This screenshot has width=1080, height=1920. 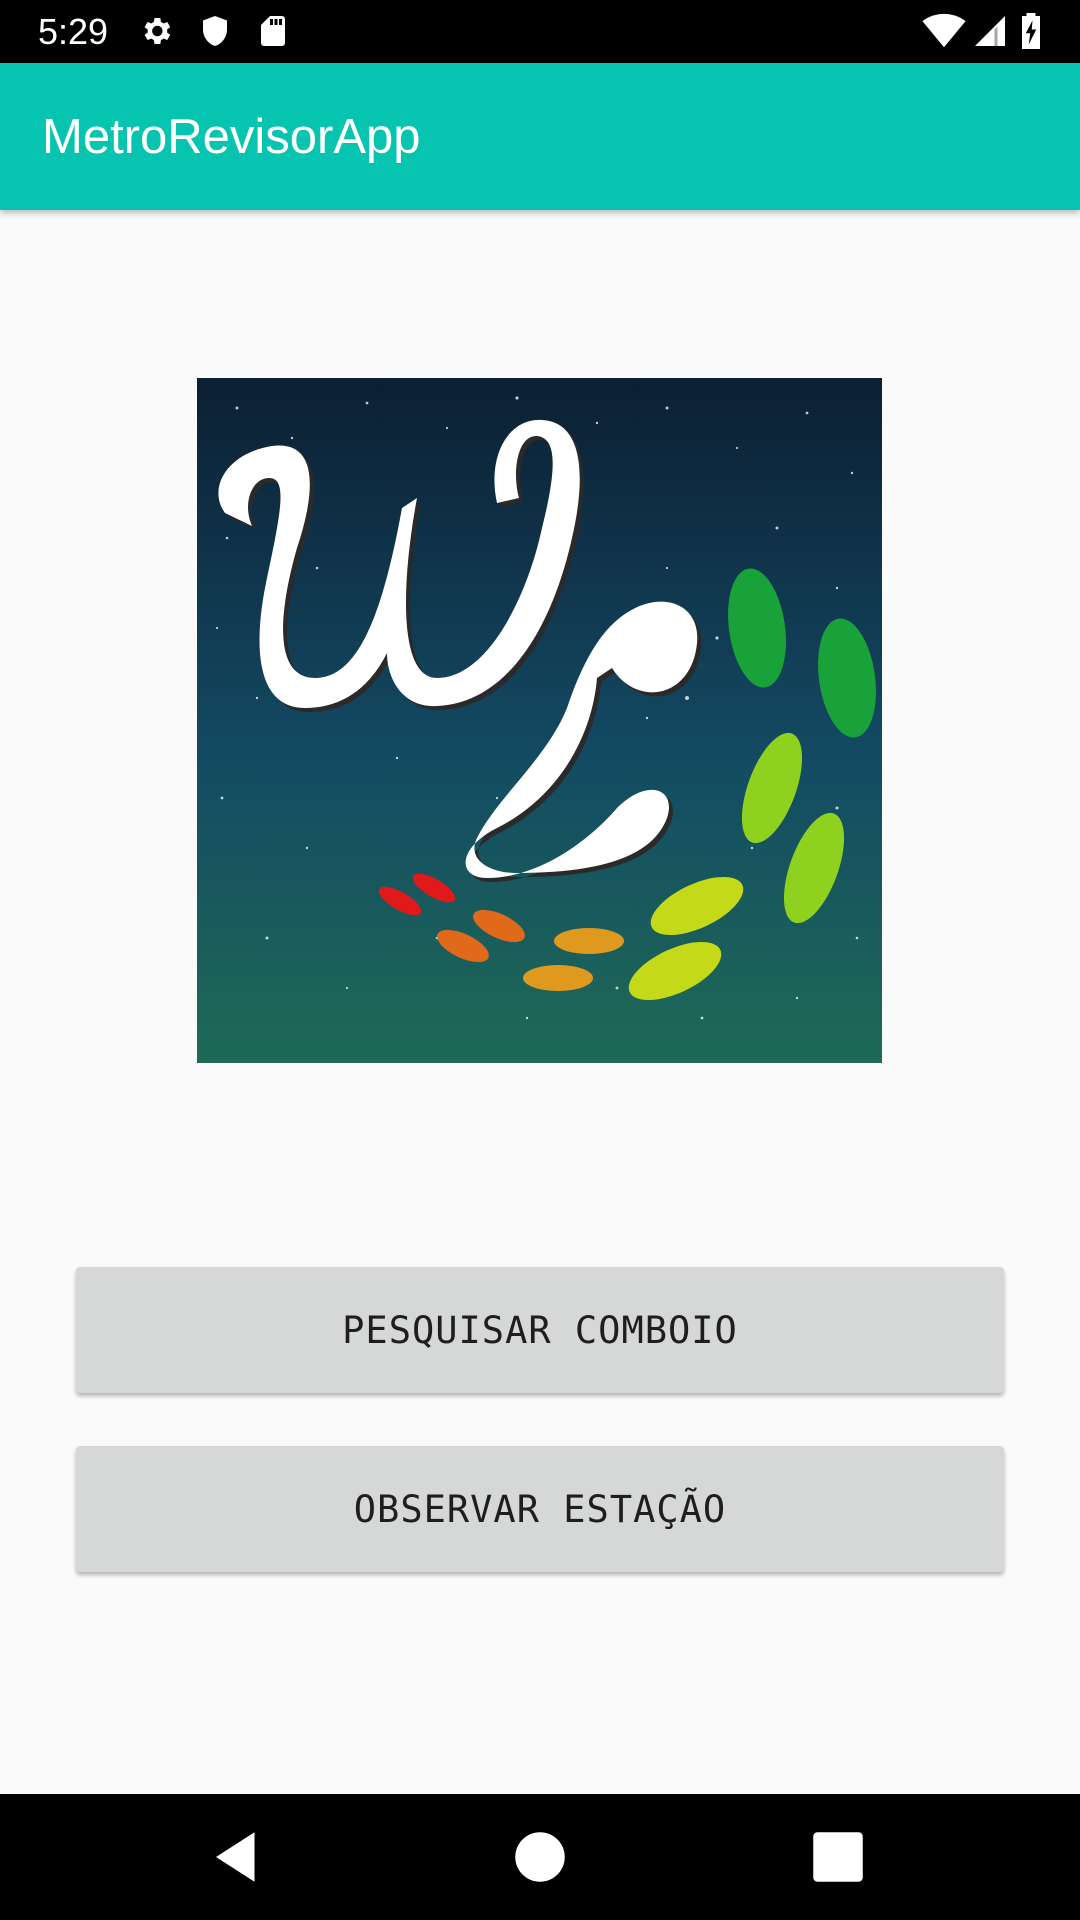 I want to click on navigation-bar, so click(x=540, y=1857).